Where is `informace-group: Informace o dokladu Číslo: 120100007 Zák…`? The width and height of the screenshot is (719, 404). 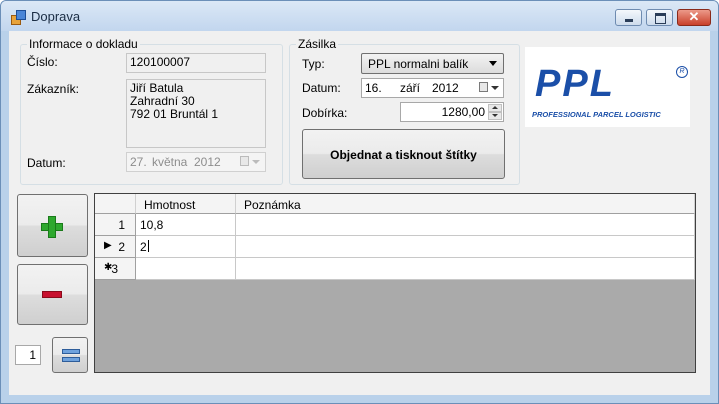
informace-group: Informace o dokladu Číslo: 120100007 Zák… is located at coordinates (151, 111).